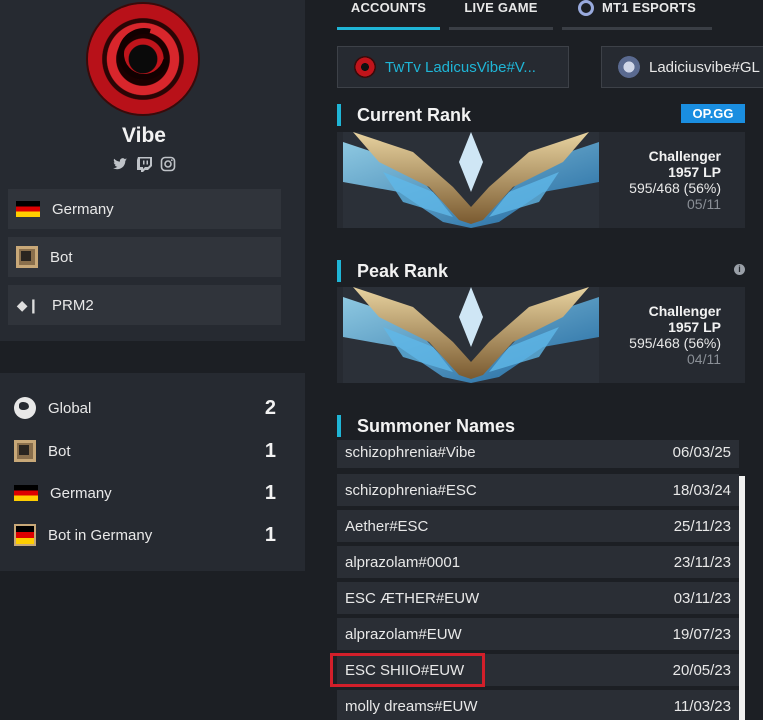 The width and height of the screenshot is (763, 720). I want to click on tab-live-game: LIVE GAME, so click(501, 15).